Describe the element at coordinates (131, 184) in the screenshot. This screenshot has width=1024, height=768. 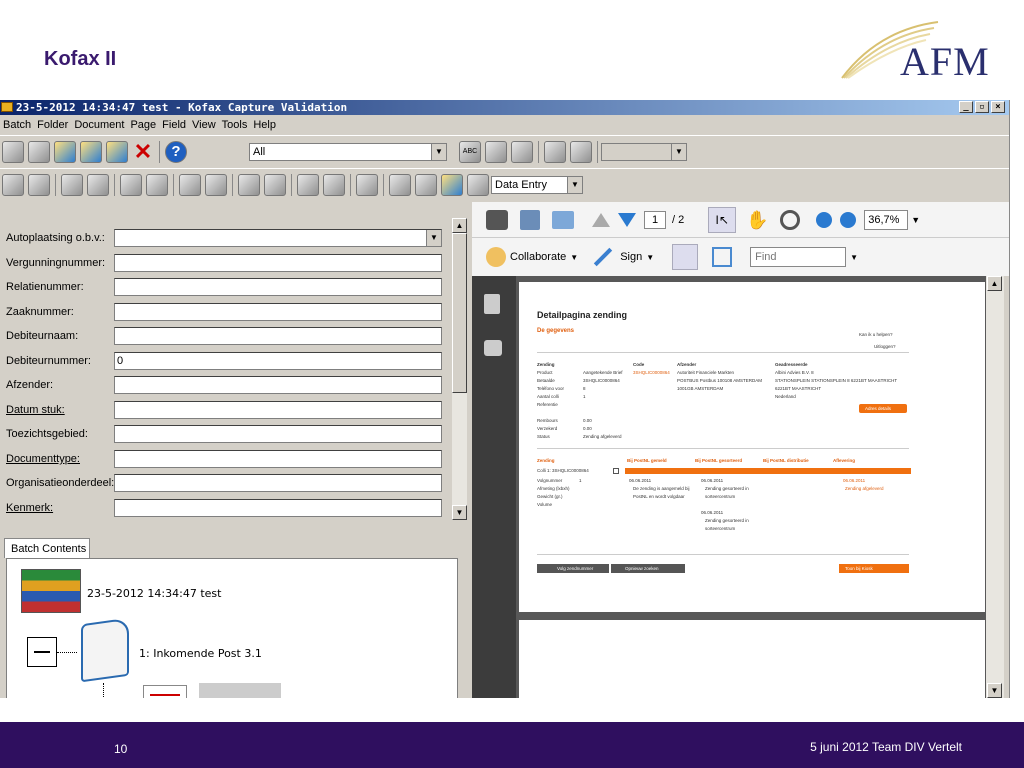
I see `previous-document-icon` at that location.